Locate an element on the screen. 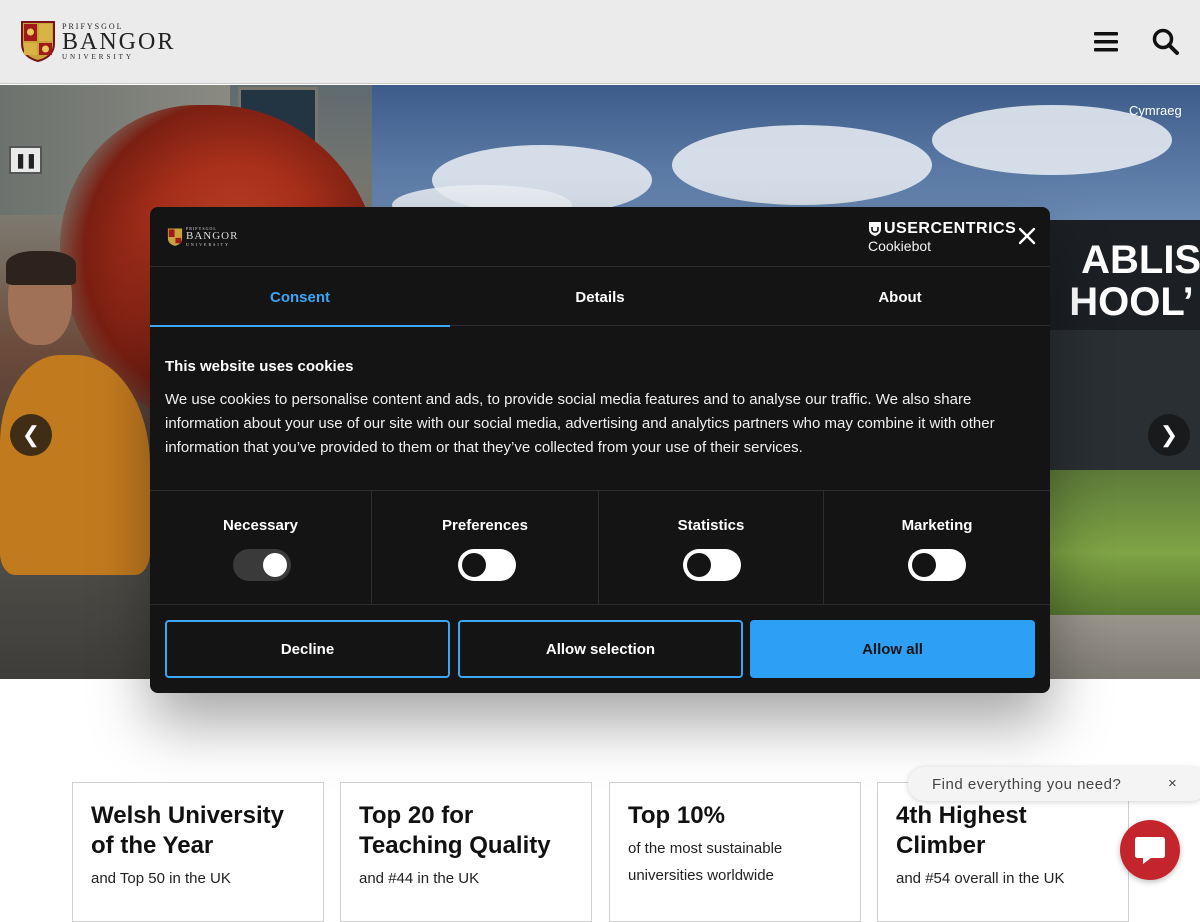  toggle-label-statistics: Statistics is located at coordinates (711, 525).